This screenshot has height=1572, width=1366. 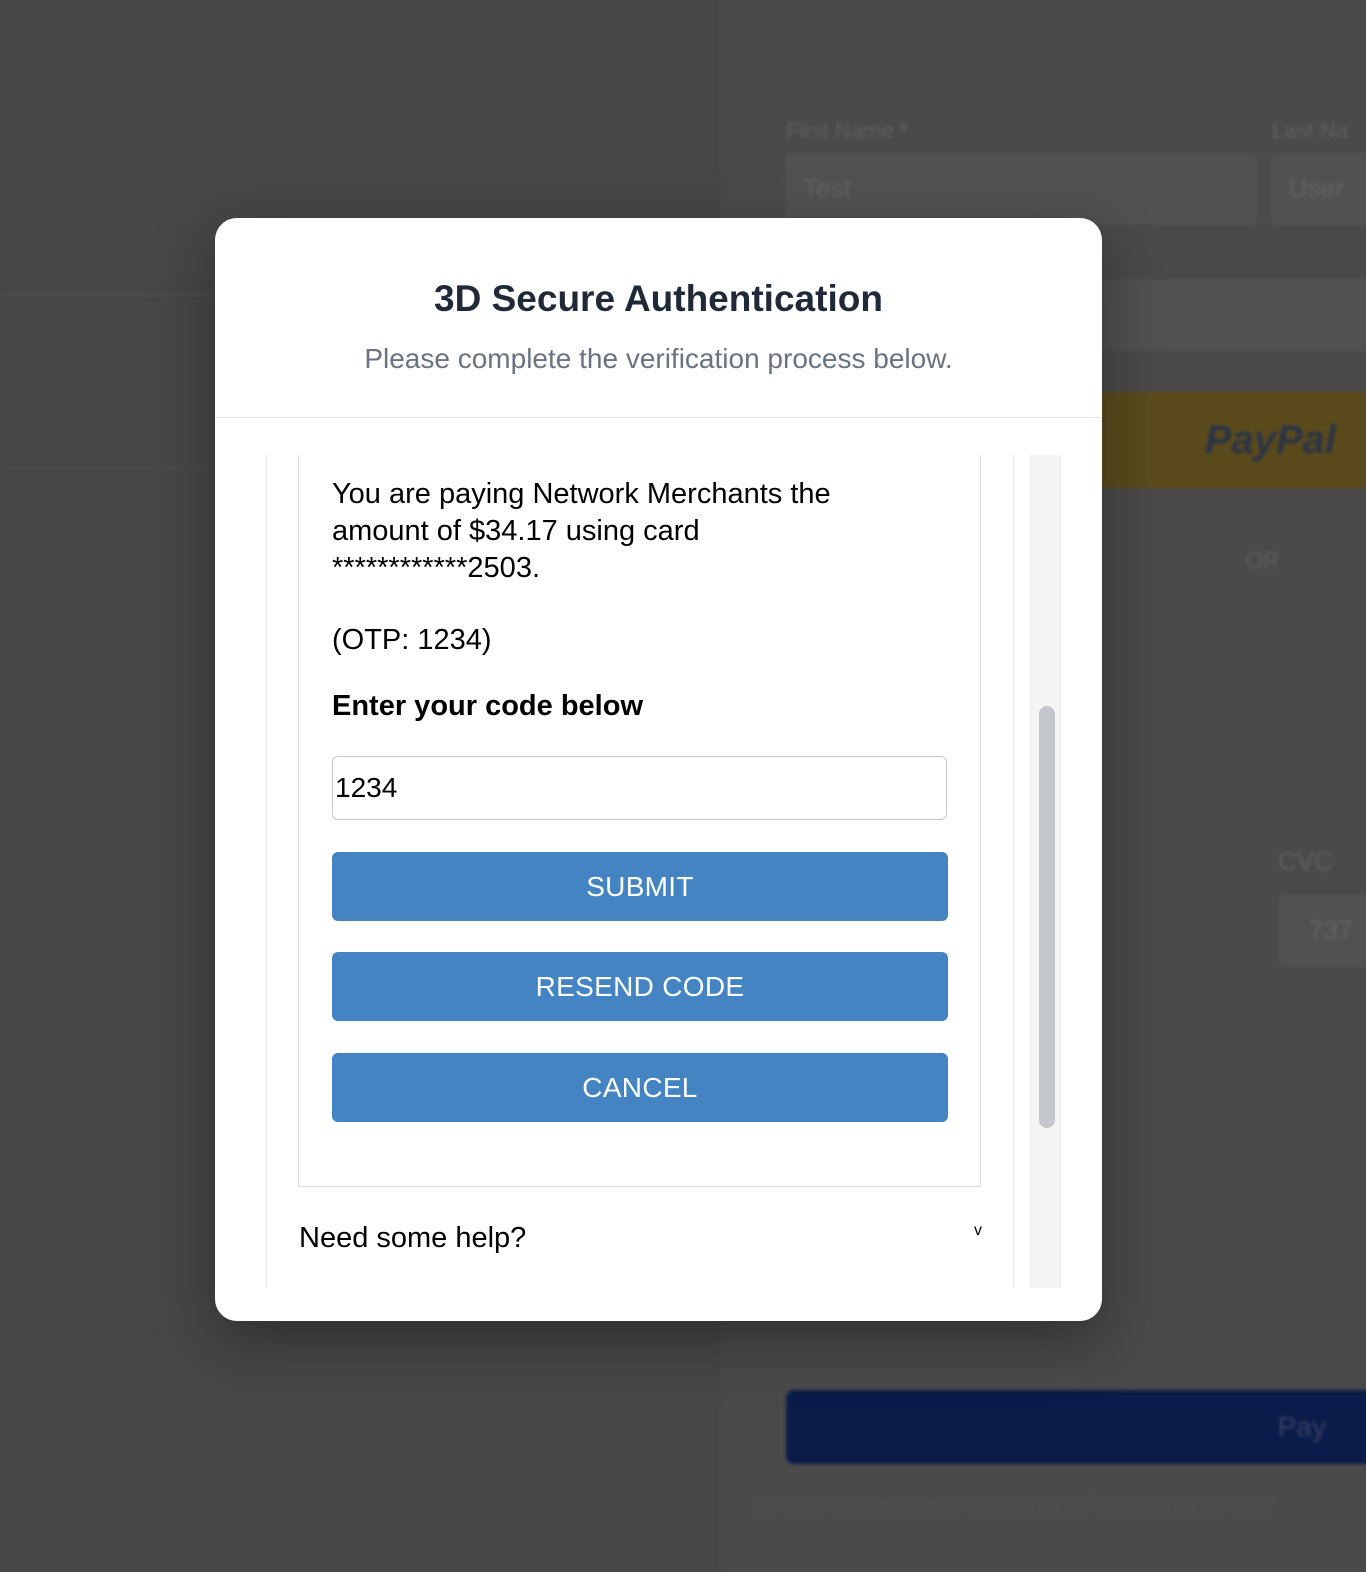 What do you see at coordinates (1262, 560) in the screenshot?
I see `or-separator: OR` at bounding box center [1262, 560].